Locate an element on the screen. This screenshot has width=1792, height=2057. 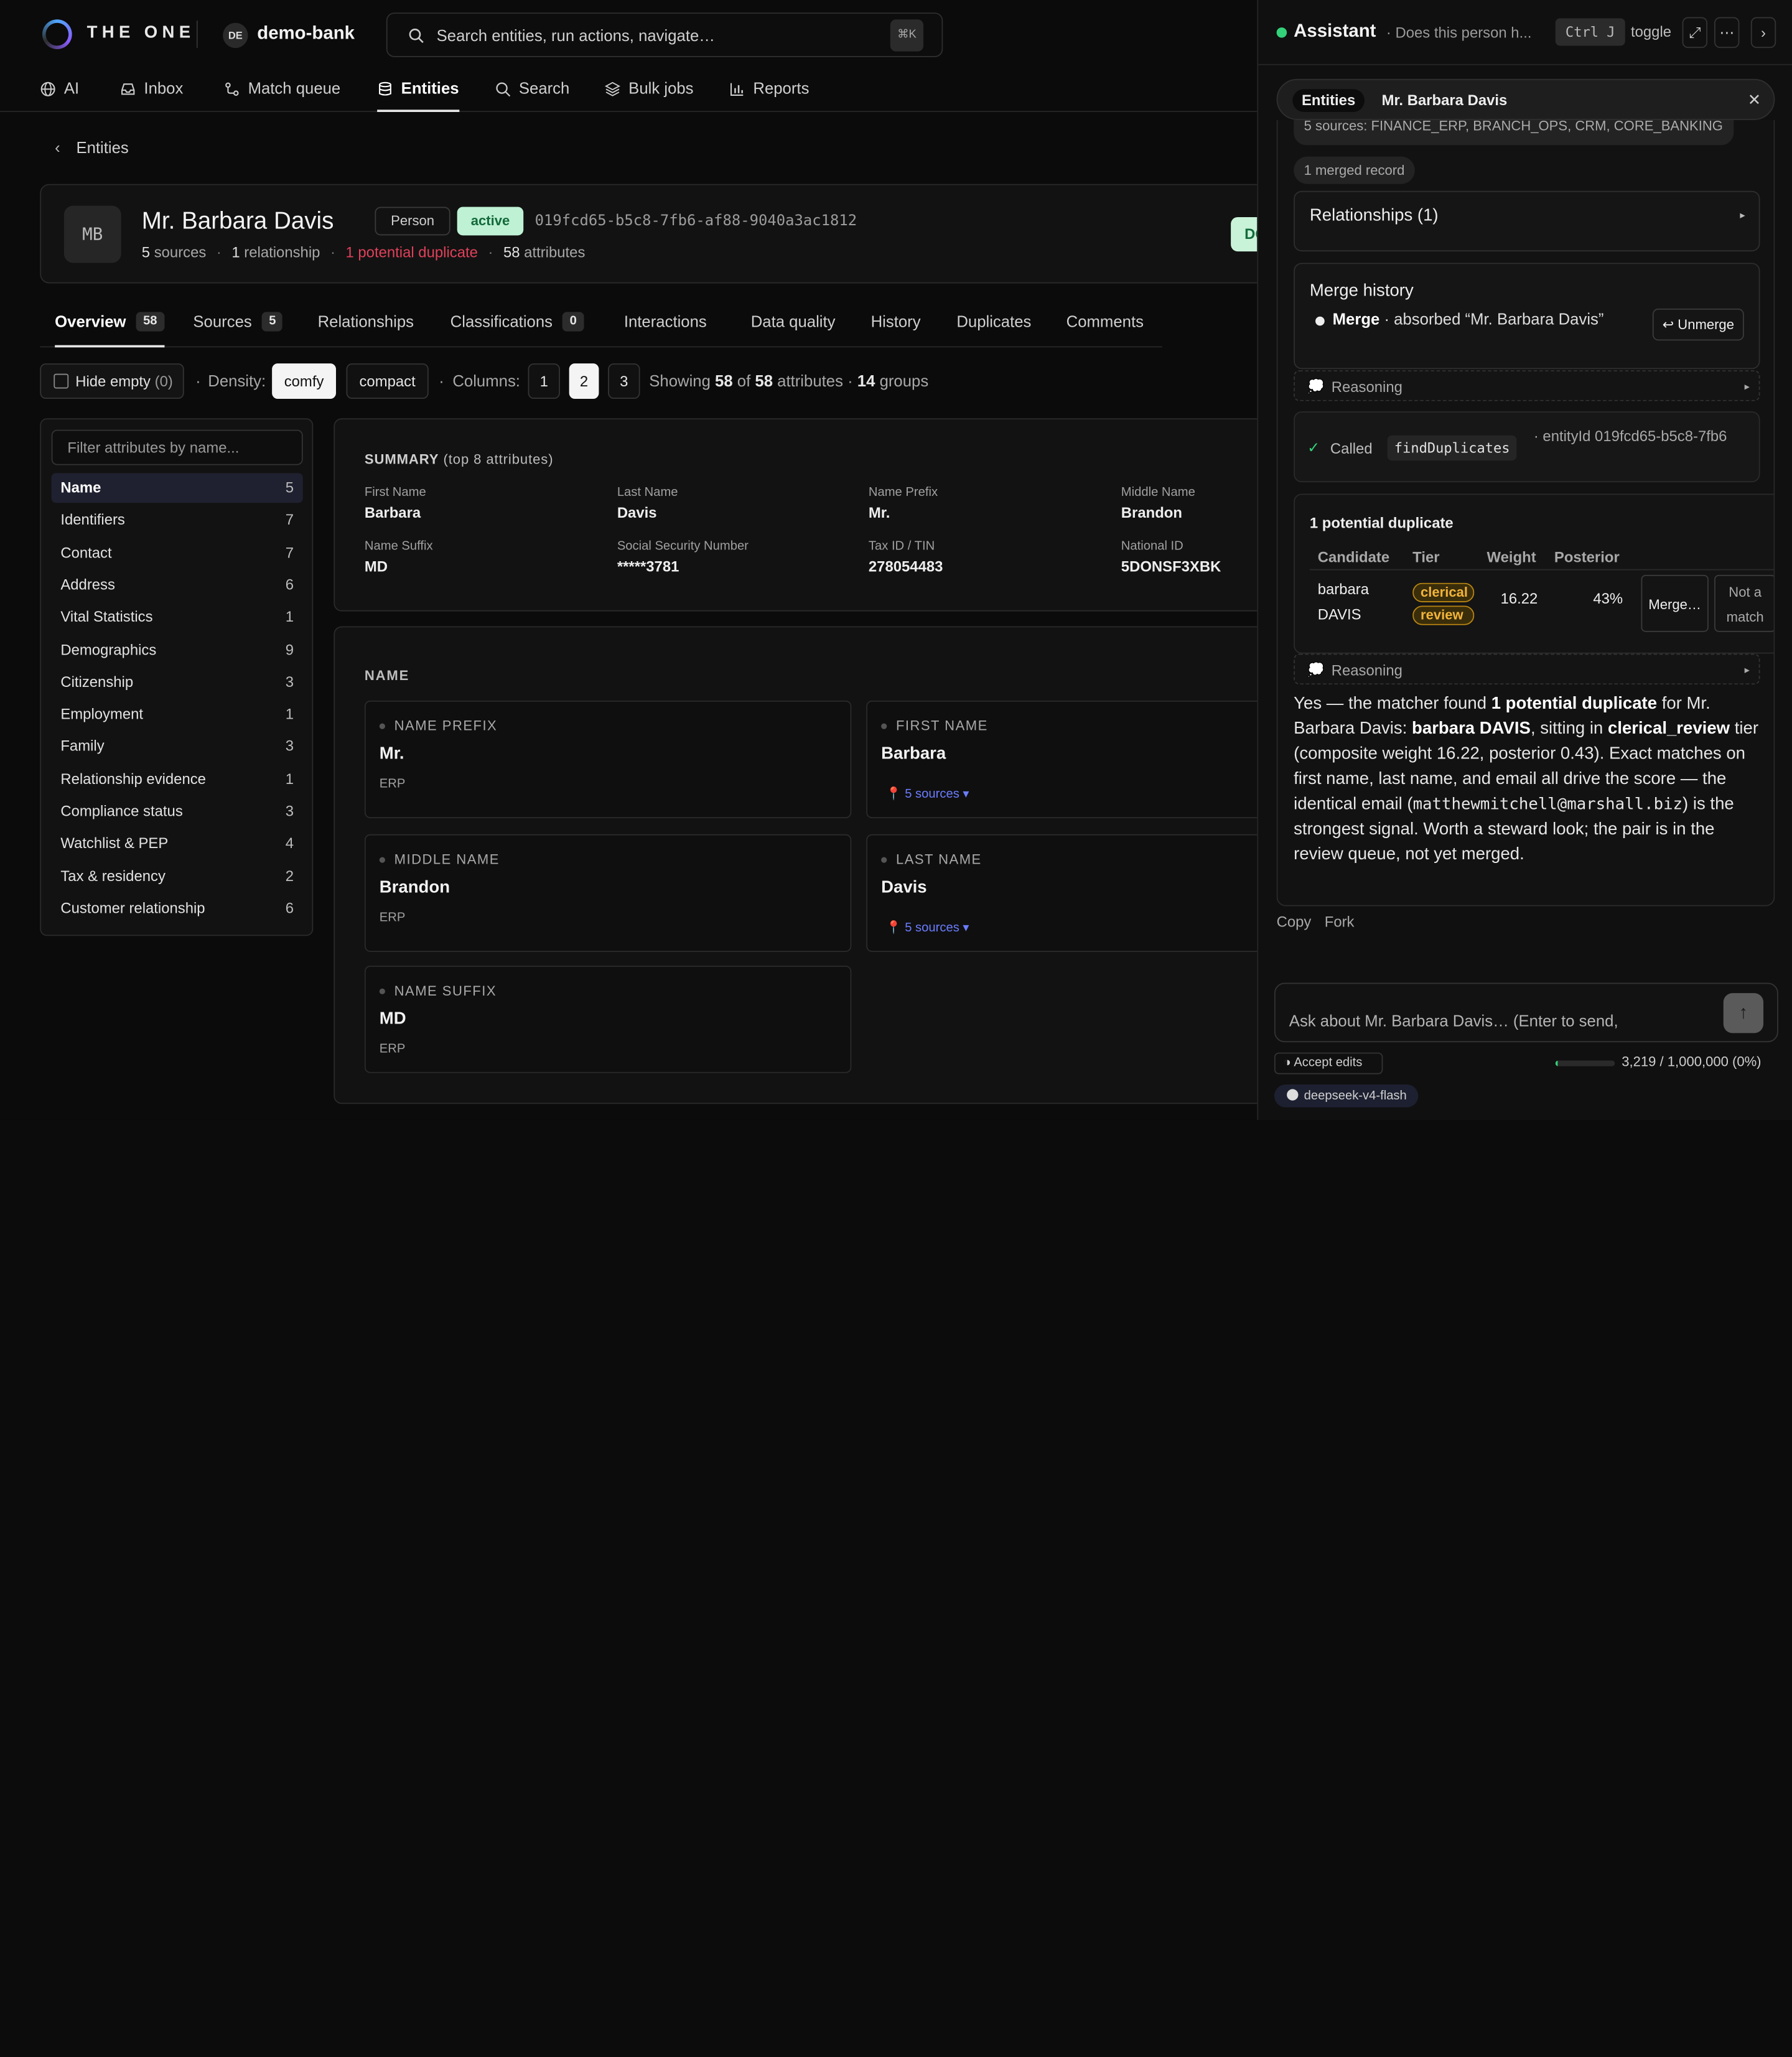
nav-inbox: Inbox is located at coordinates (151, 95).